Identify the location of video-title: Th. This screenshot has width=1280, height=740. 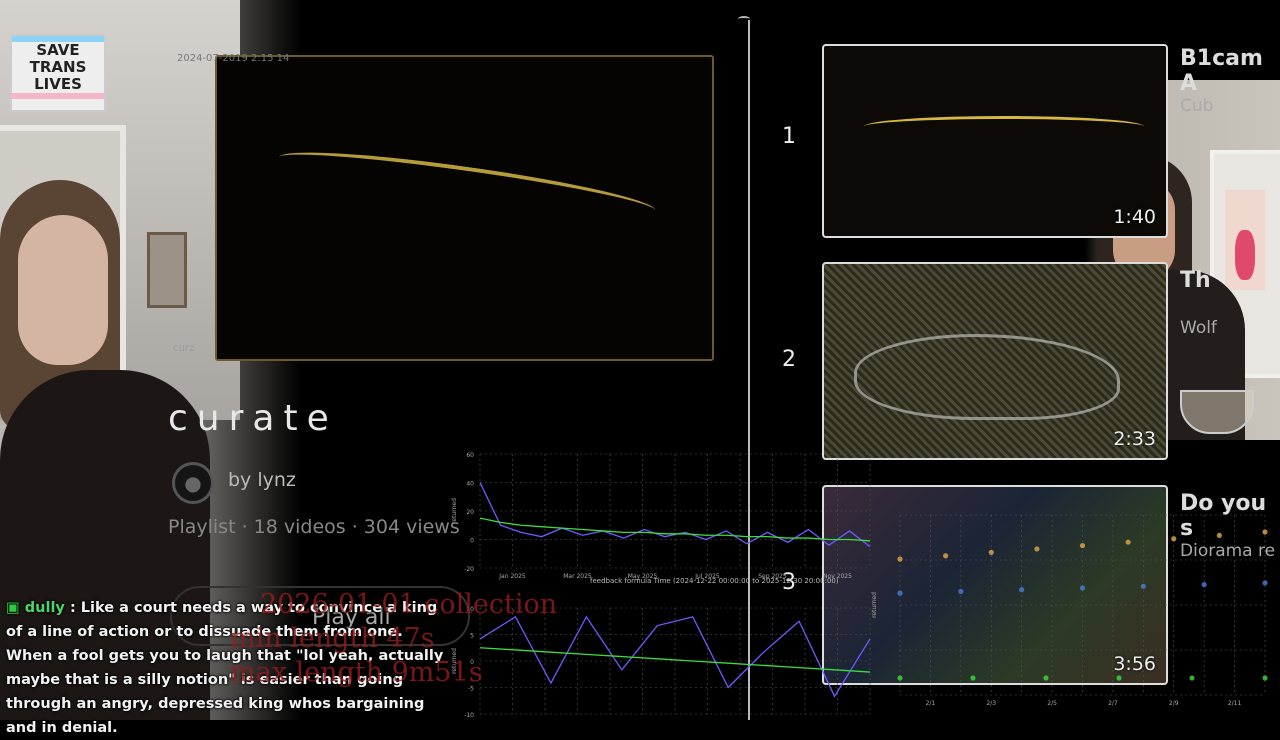
(1195, 280).